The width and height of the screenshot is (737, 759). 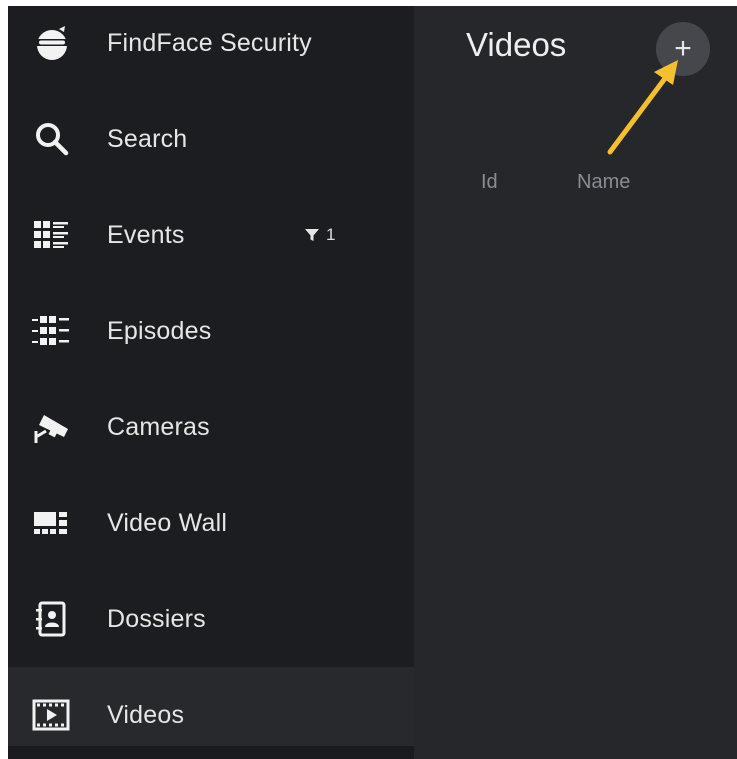 What do you see at coordinates (211, 619) in the screenshot?
I see `sidebar-item-dossiers: Dossiers` at bounding box center [211, 619].